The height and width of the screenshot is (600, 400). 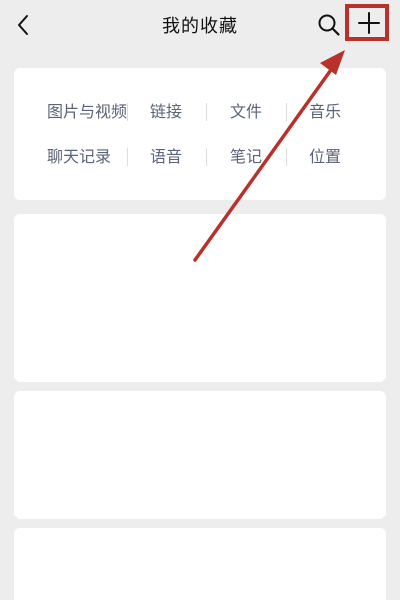 What do you see at coordinates (325, 157) in the screenshot?
I see `category-location: 位置` at bounding box center [325, 157].